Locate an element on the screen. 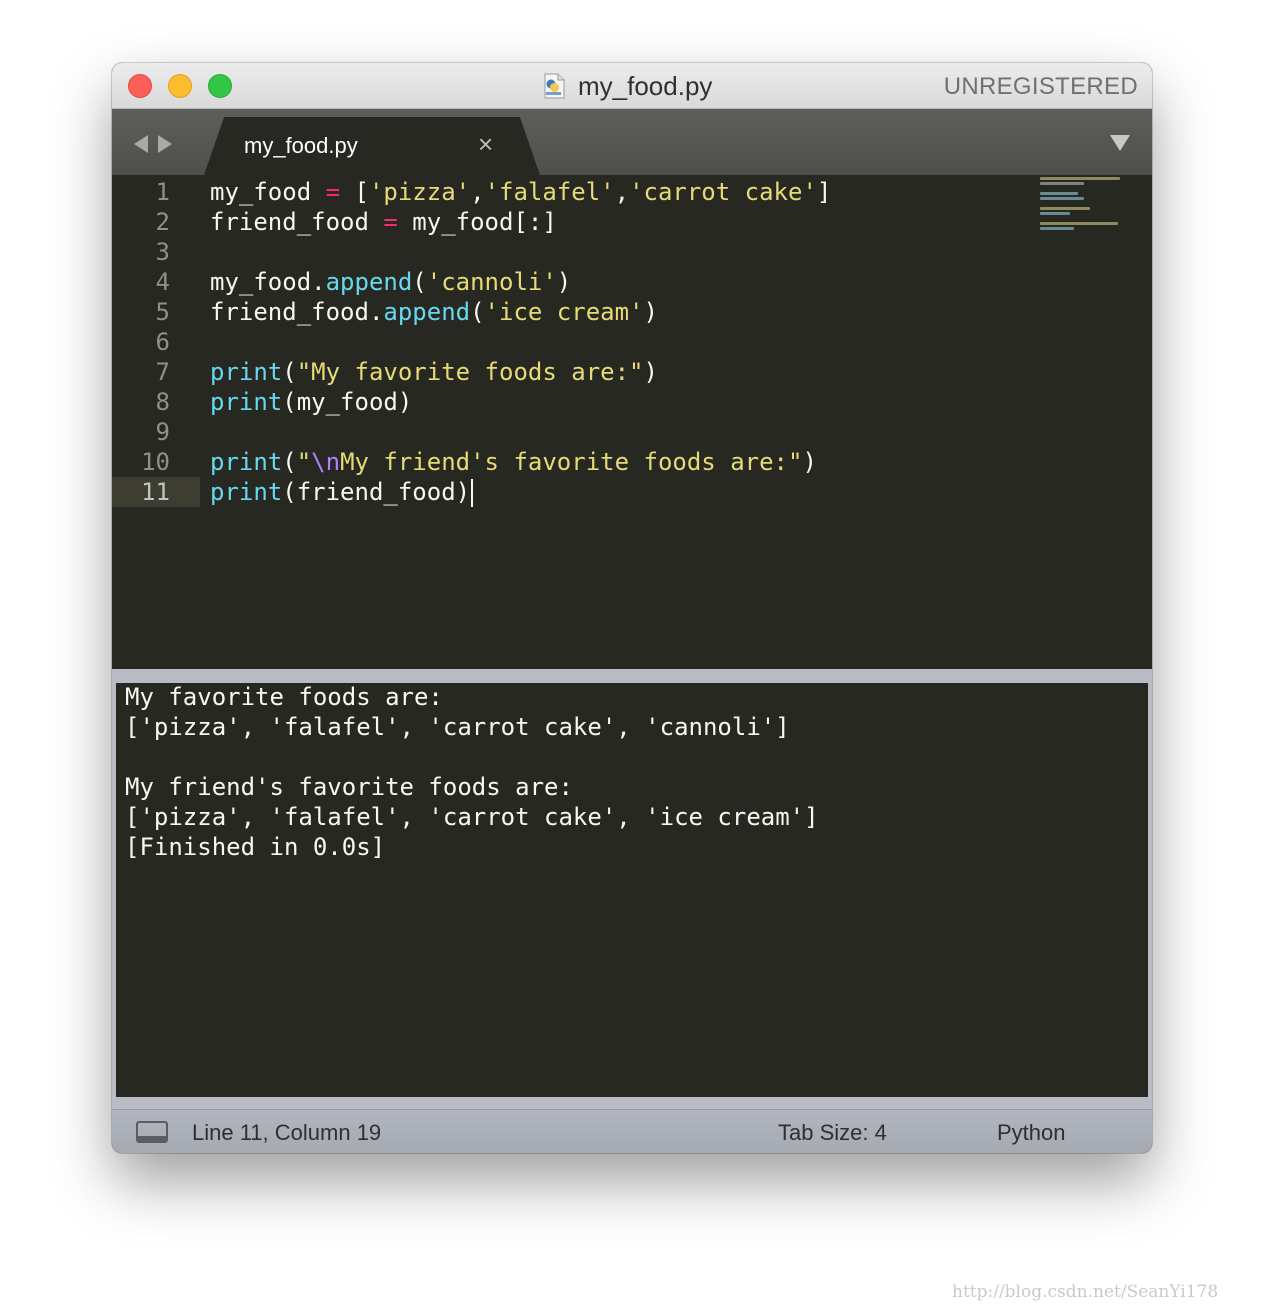 The height and width of the screenshot is (1314, 1264). code-line: 2 friend_food = my_food[:] is located at coordinates (632, 222).